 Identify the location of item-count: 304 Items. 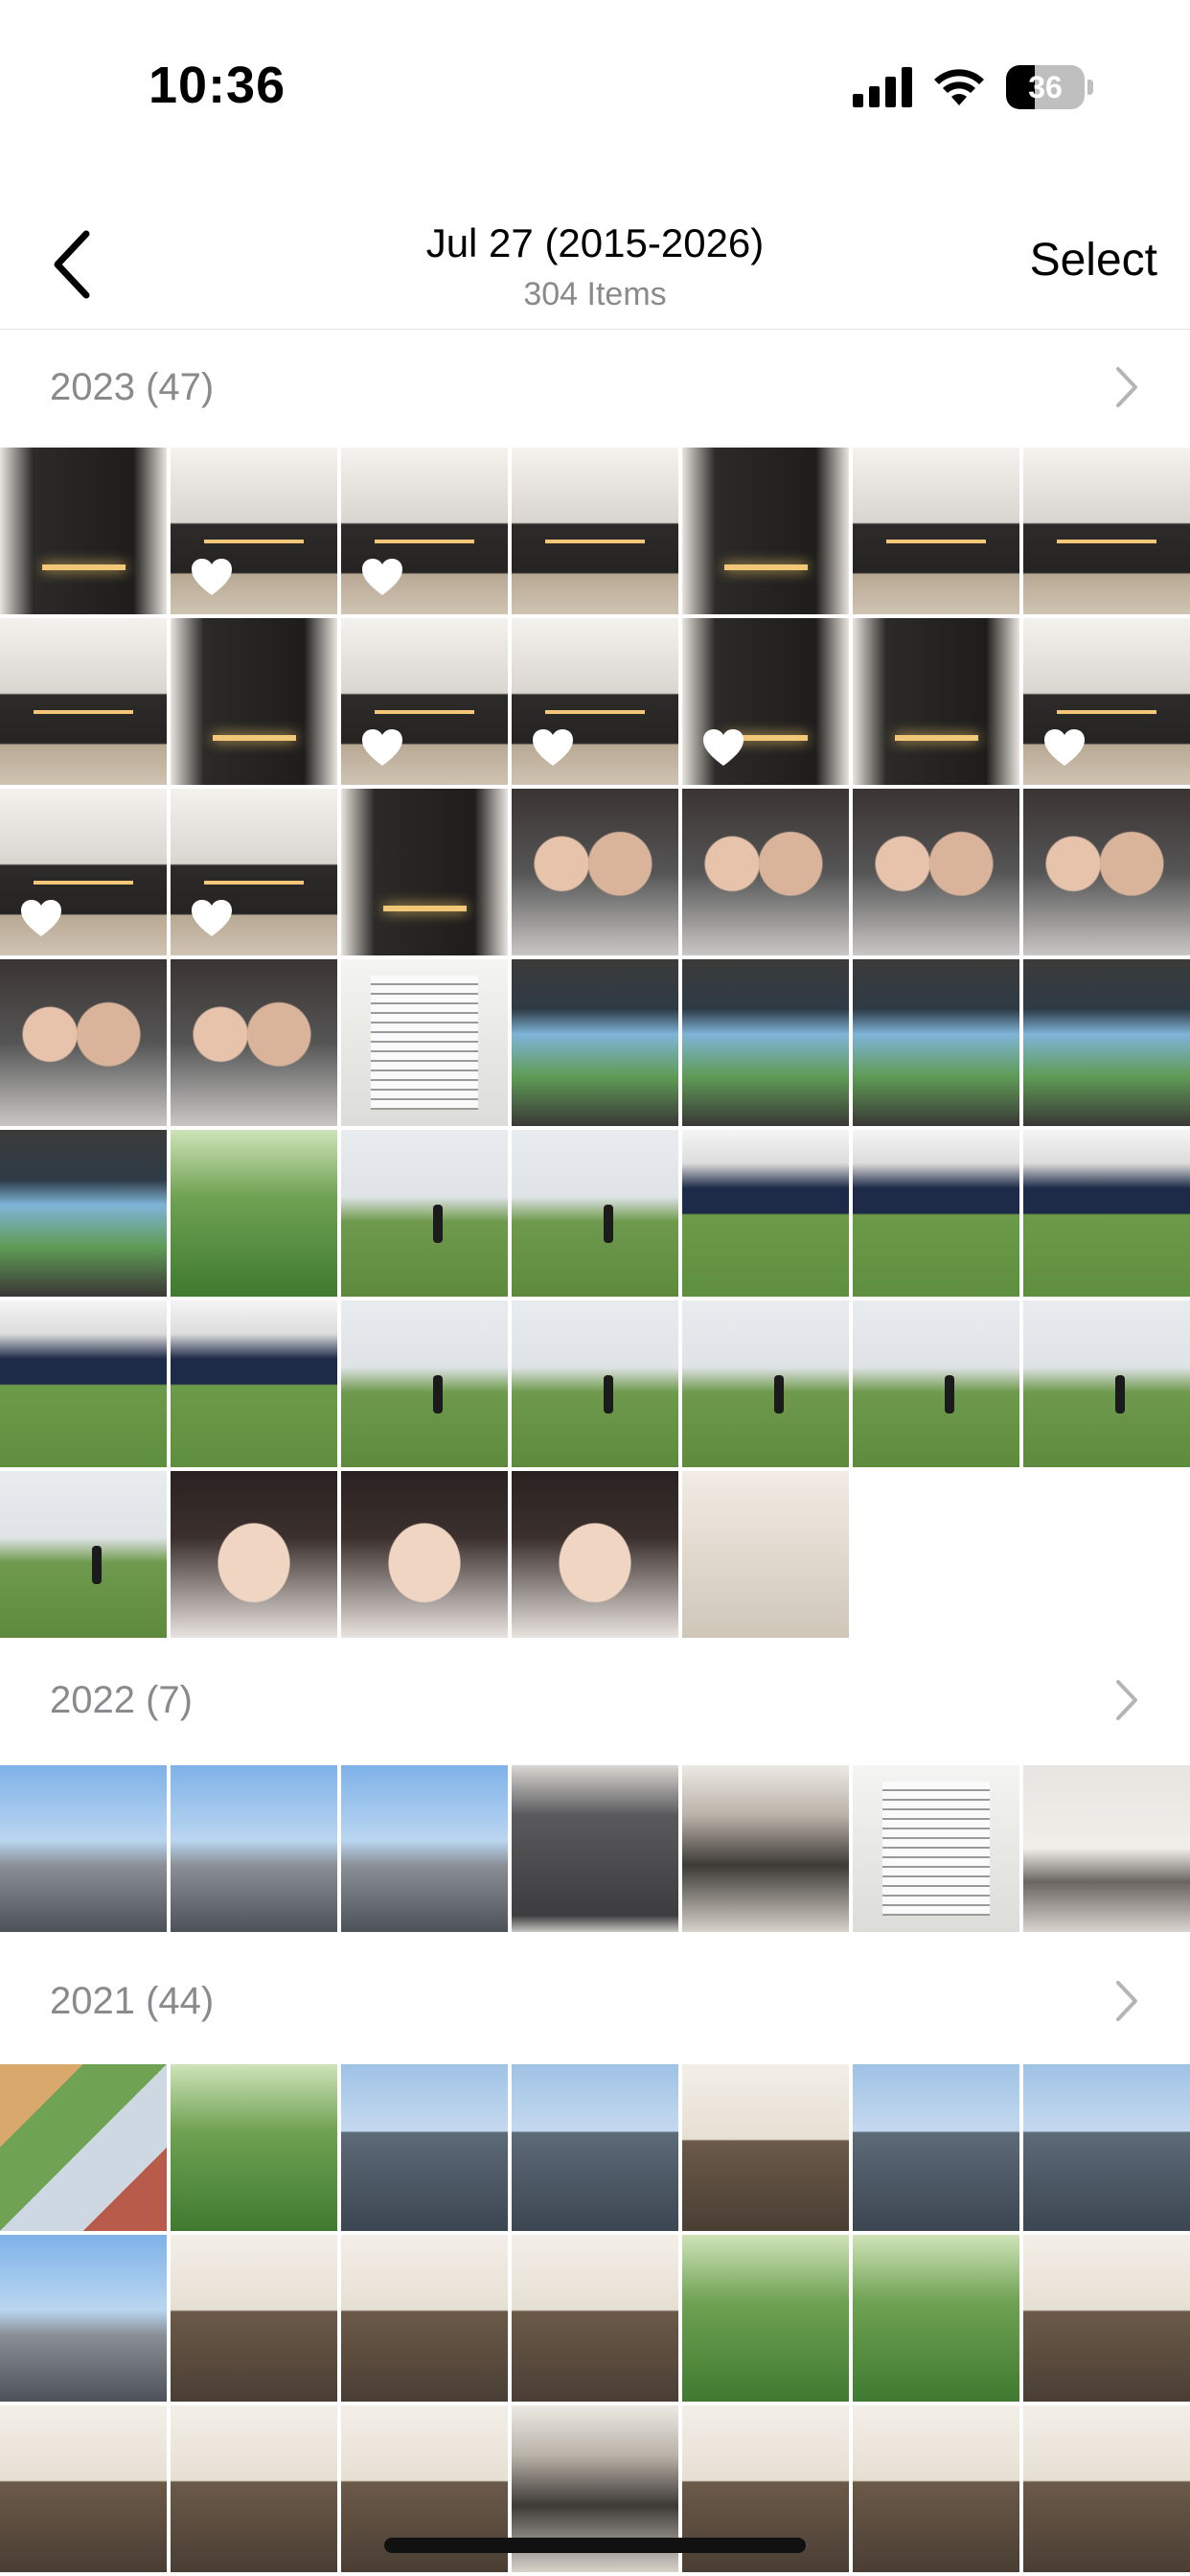
(595, 294).